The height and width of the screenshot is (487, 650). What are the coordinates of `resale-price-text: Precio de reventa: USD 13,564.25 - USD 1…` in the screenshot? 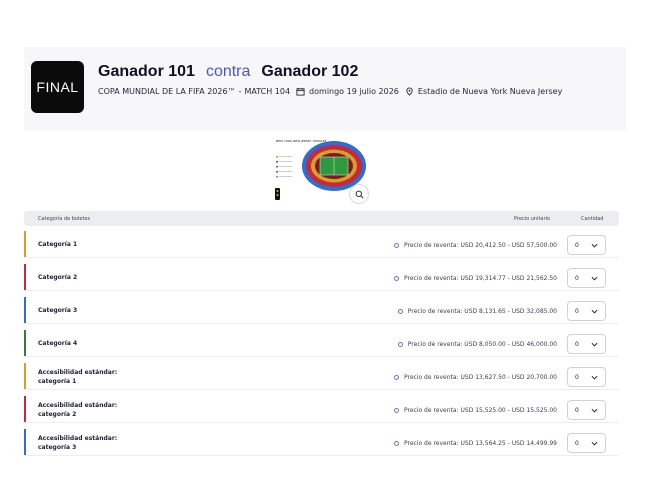 It's located at (480, 443).